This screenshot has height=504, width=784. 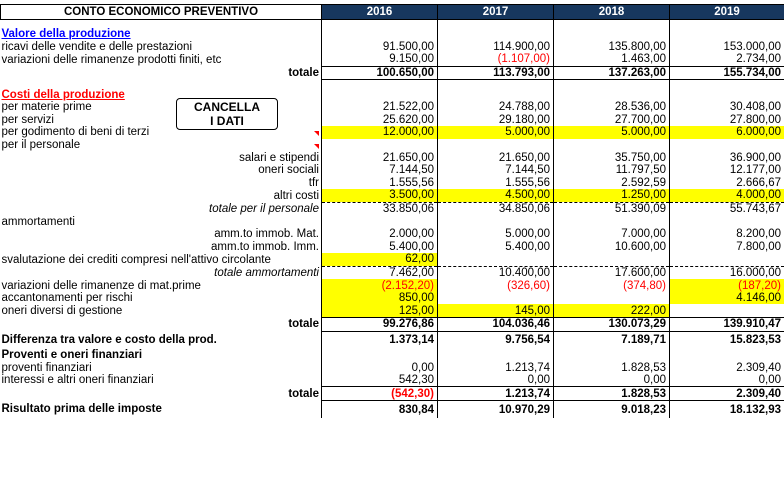 I want to click on cell-2018: 2.592,59, so click(x=611, y=183).